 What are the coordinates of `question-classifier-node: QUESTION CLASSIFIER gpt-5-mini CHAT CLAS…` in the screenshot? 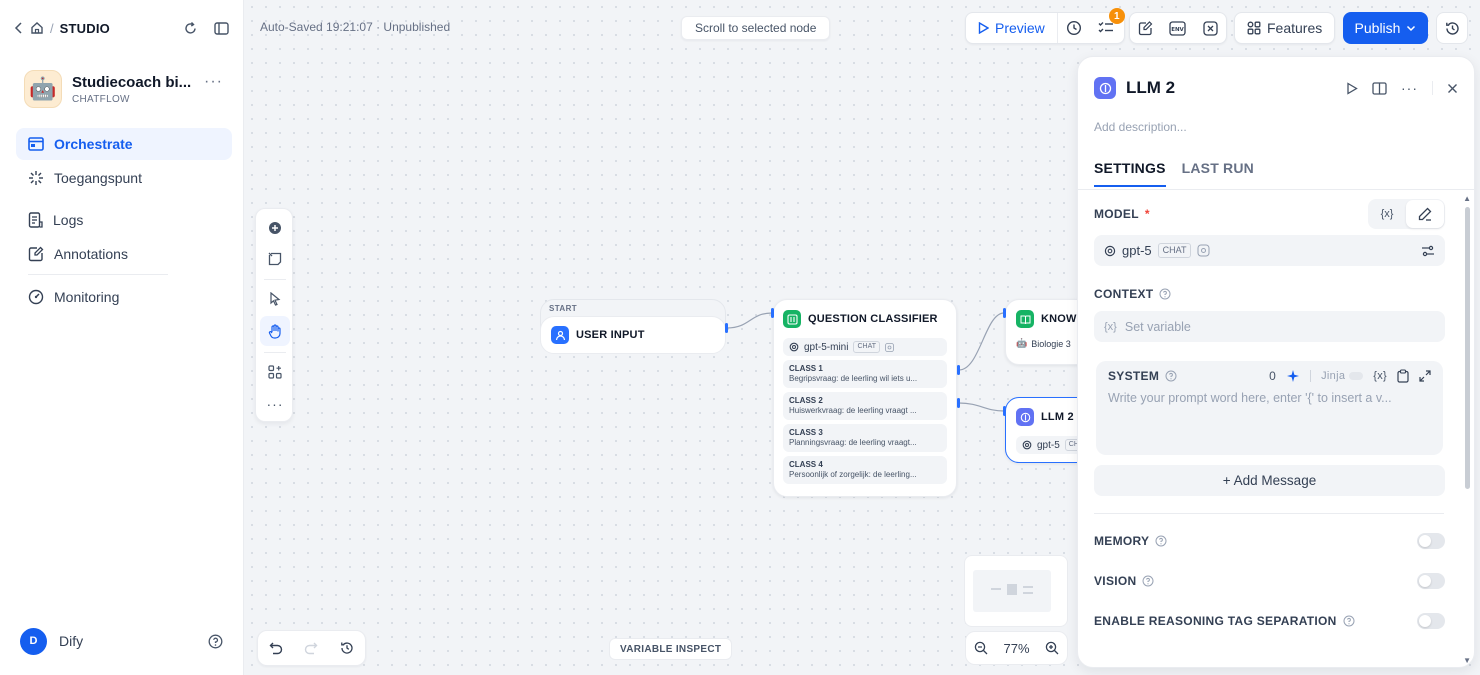 It's located at (865, 398).